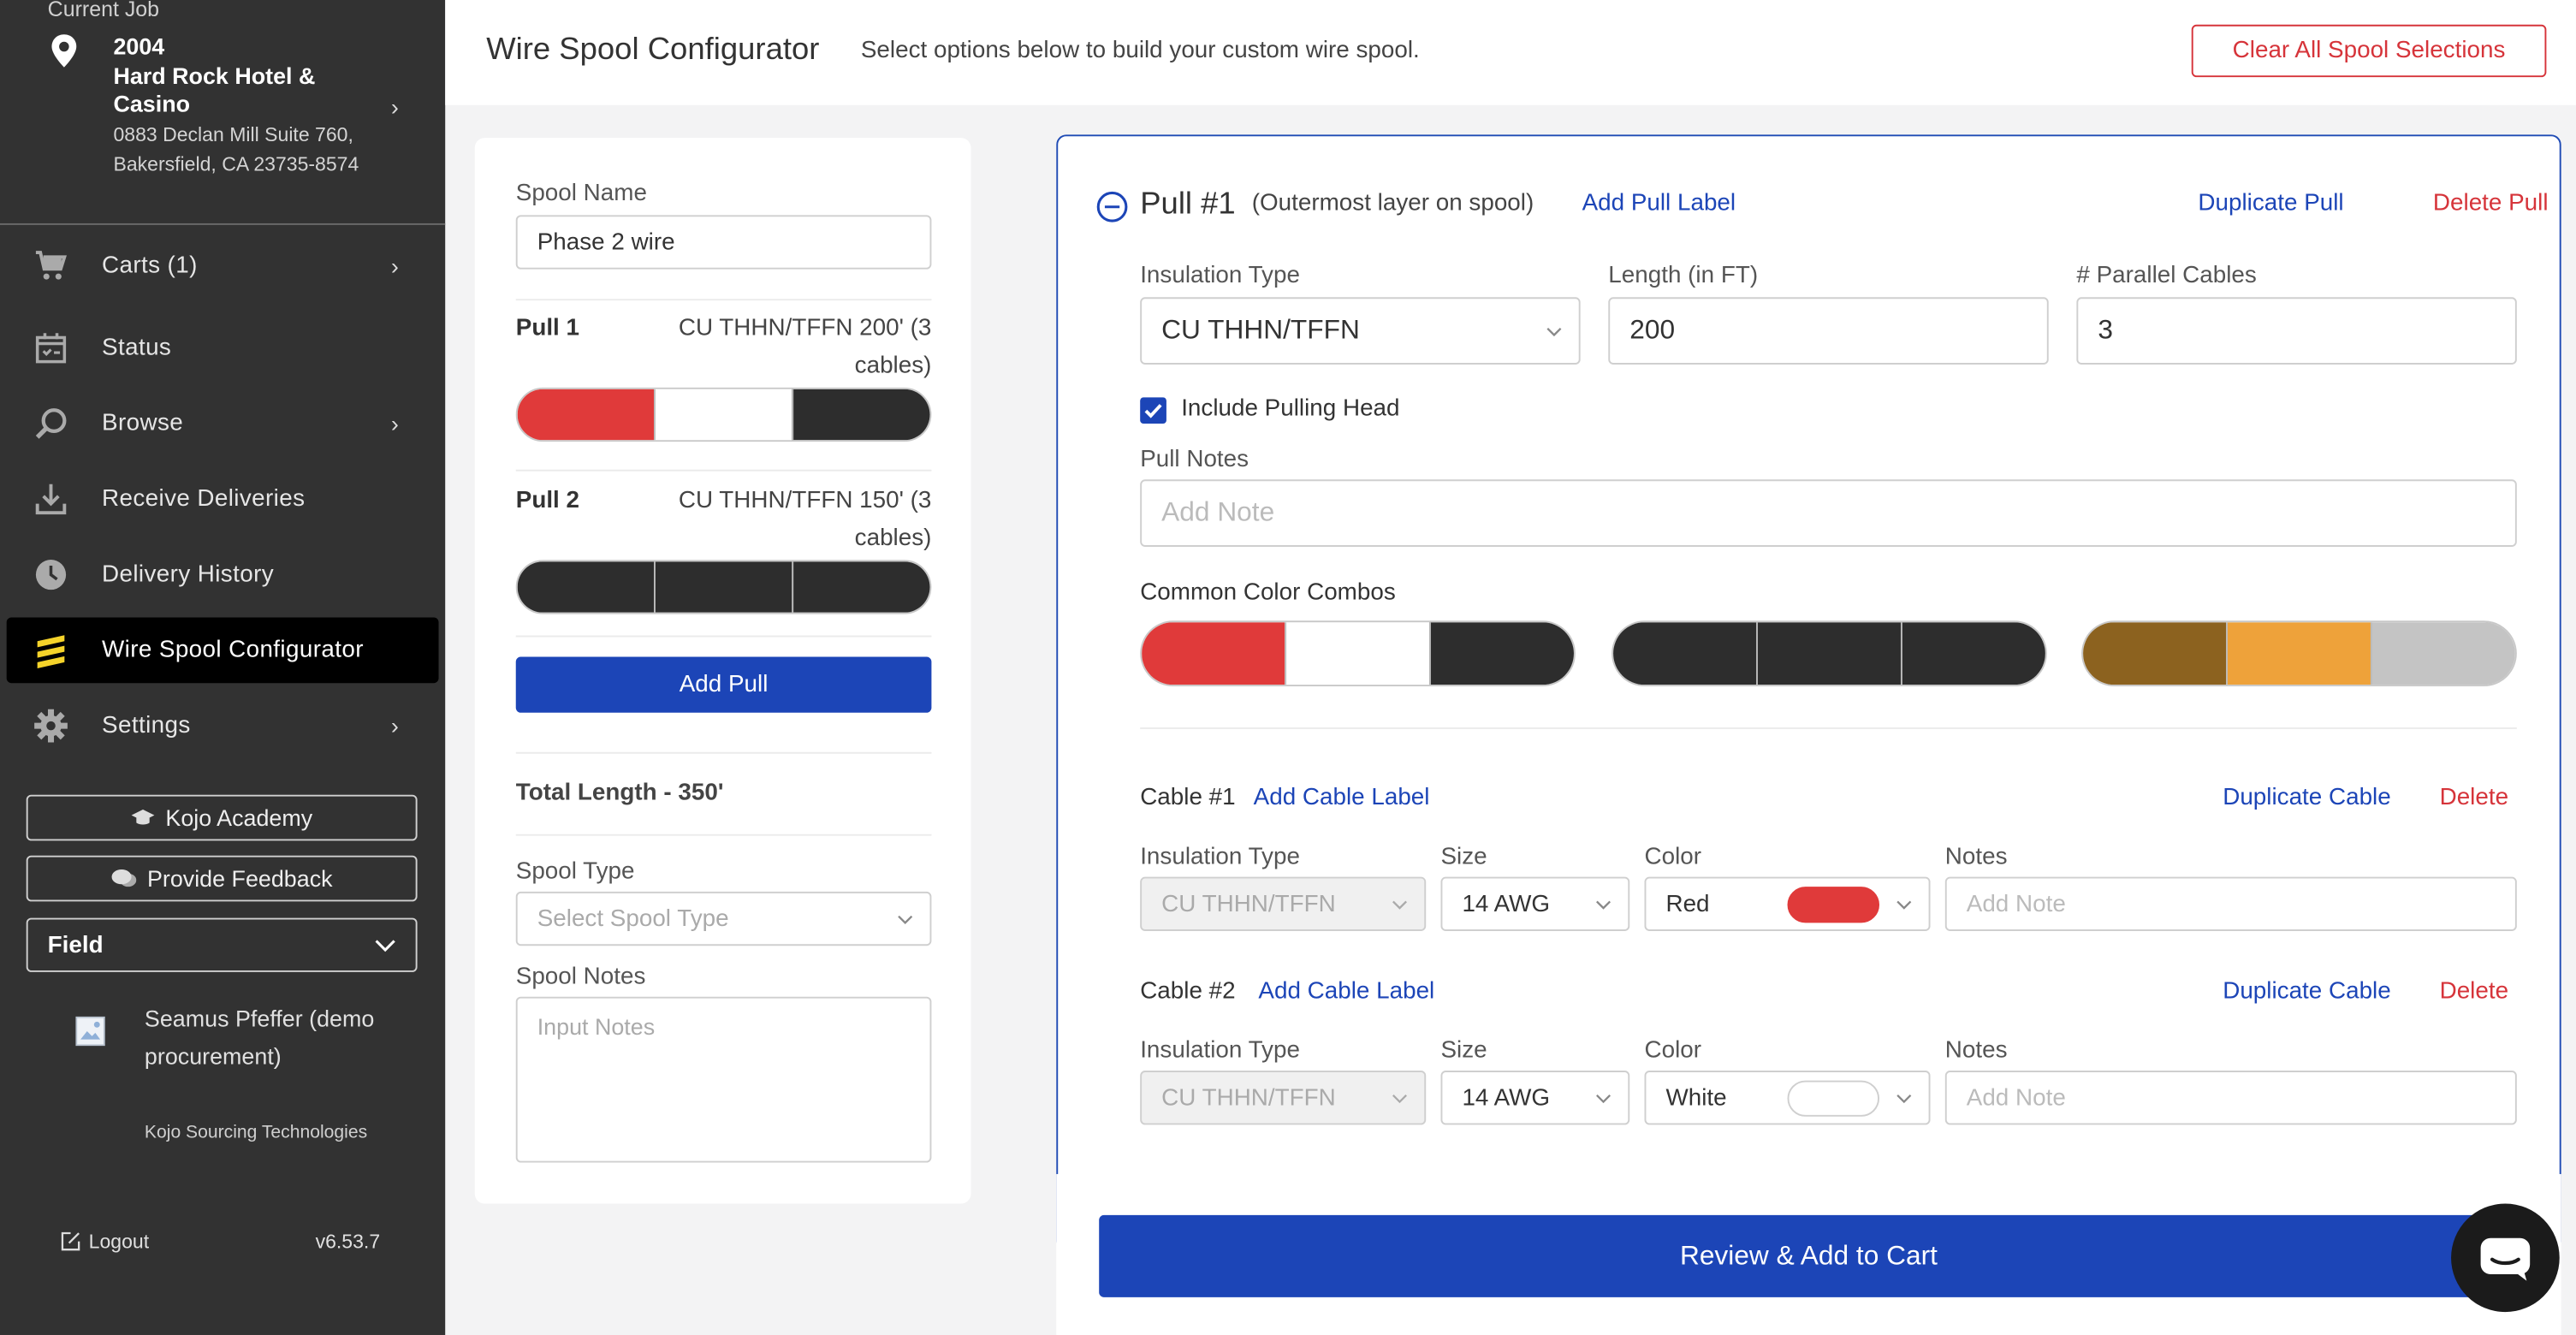 Image resolution: width=2576 pixels, height=1335 pixels. Describe the element at coordinates (348, 1242) in the screenshot. I see `app-version: v6.53.7` at that location.